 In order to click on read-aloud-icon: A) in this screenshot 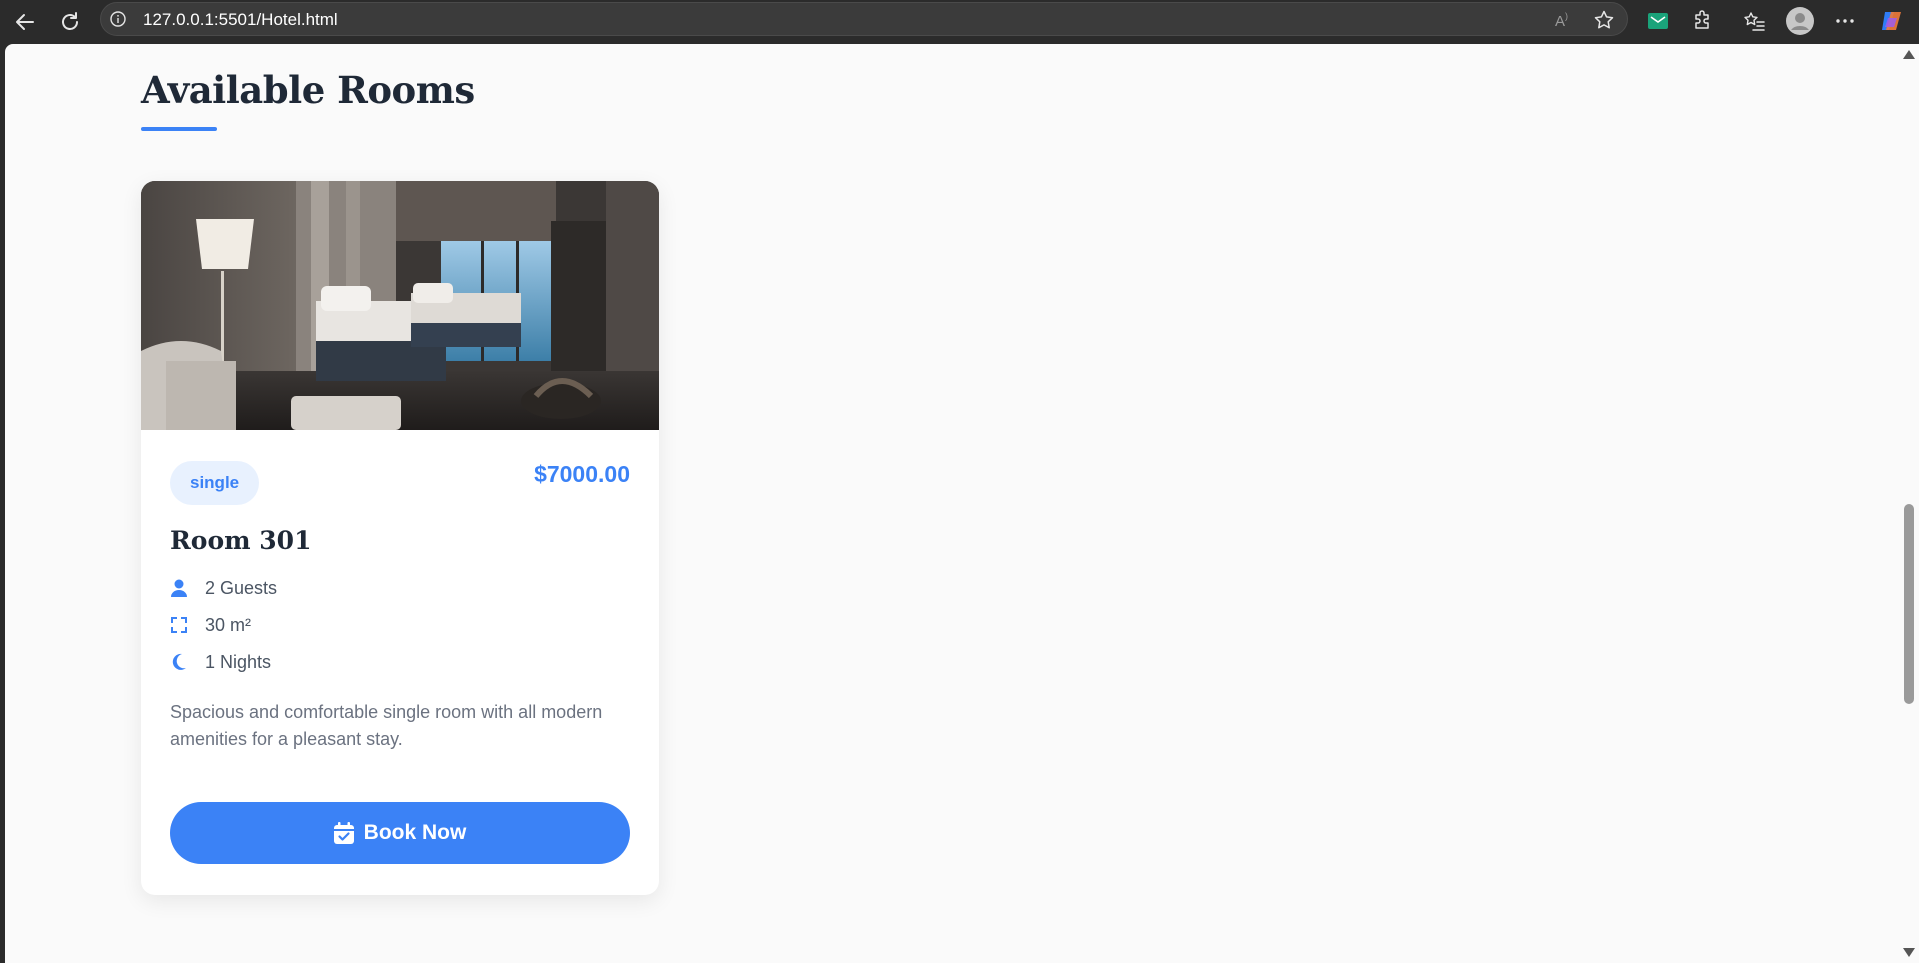, I will do `click(1561, 20)`.